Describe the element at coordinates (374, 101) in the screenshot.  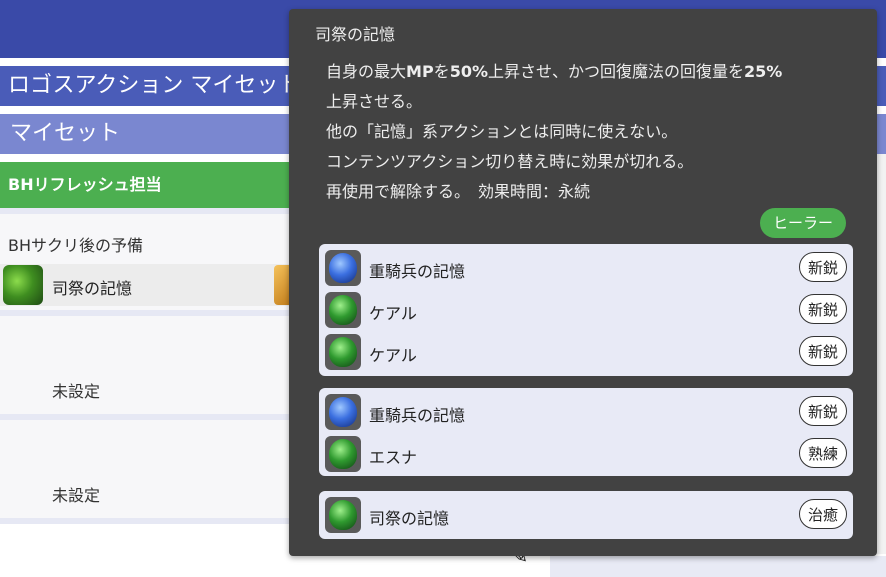
I see `tooltip-desc-line-2: 上昇させる。` at that location.